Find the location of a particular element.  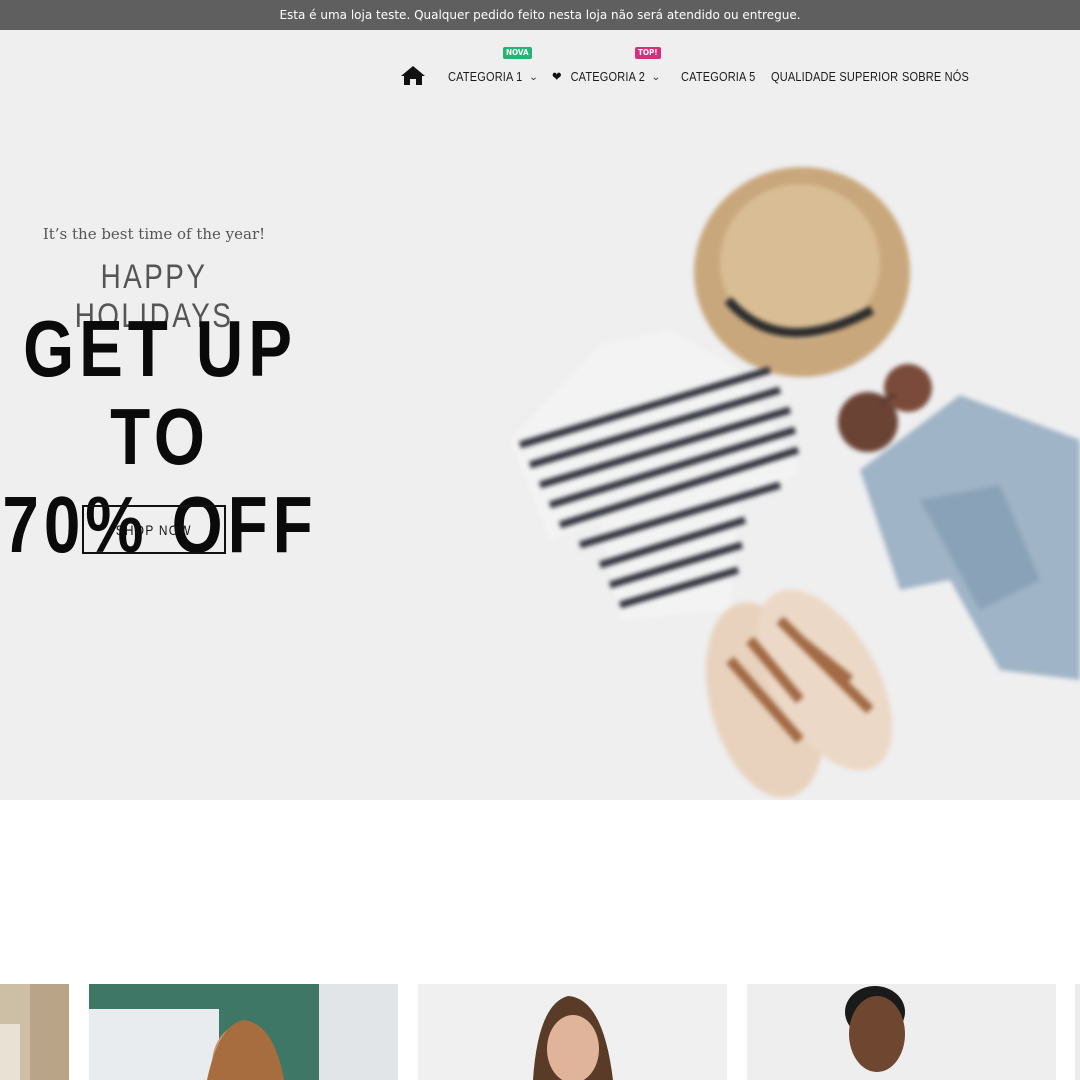

heart-icon: ❤ is located at coordinates (557, 76).